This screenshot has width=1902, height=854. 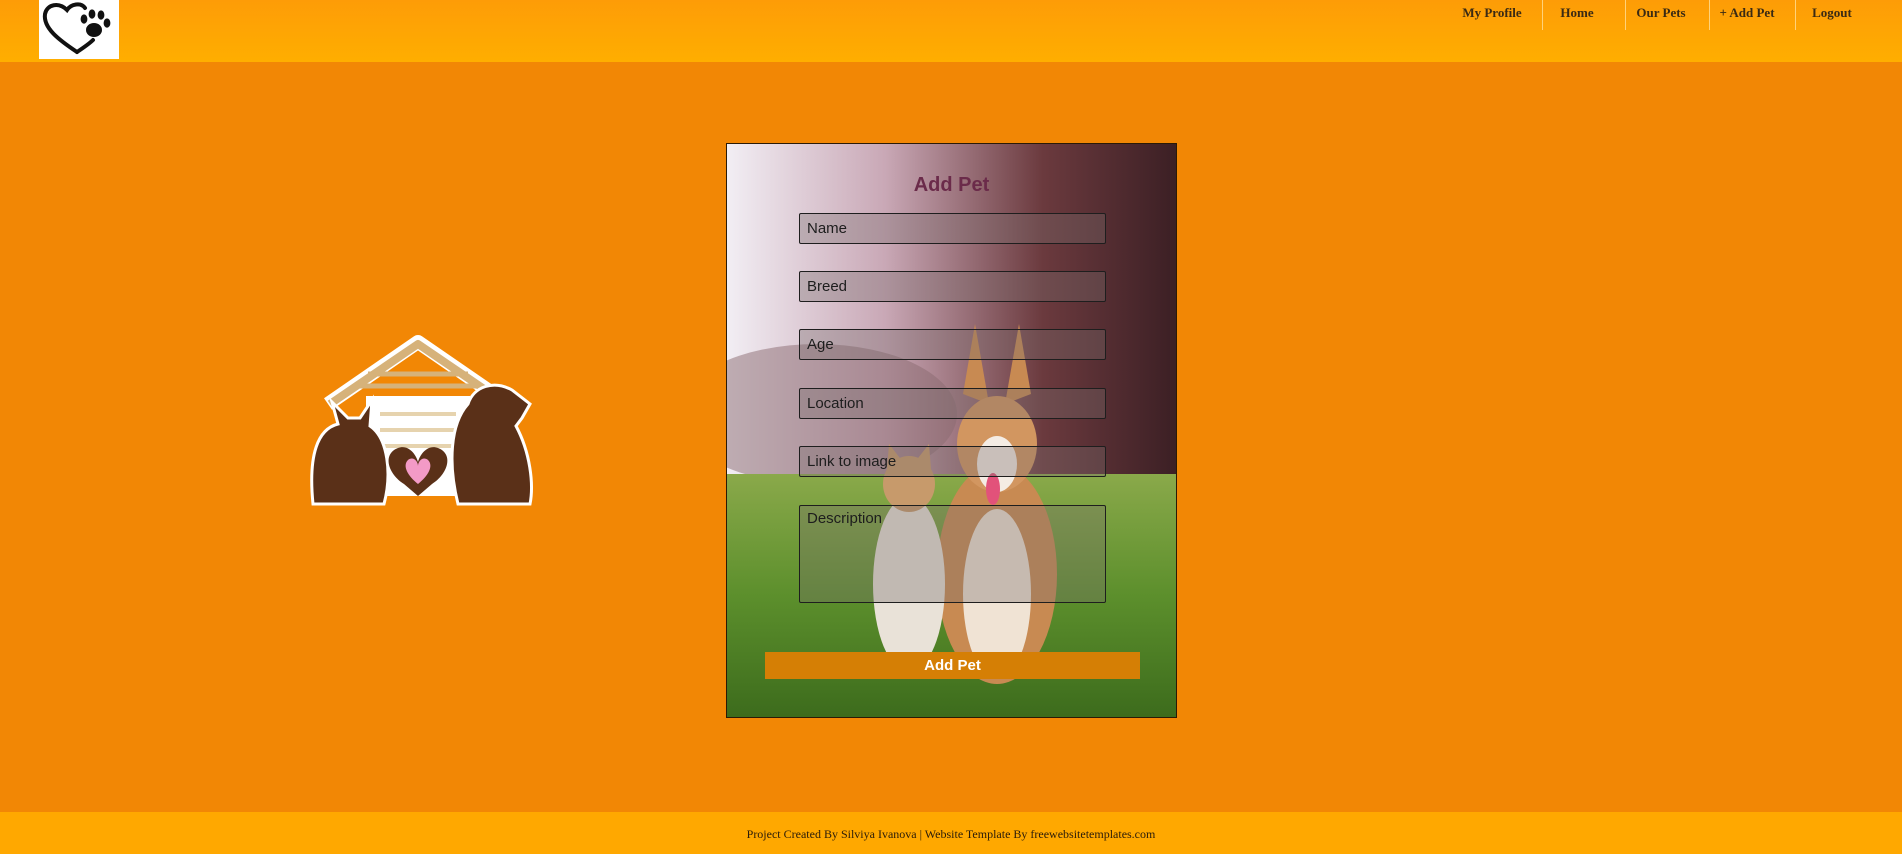 What do you see at coordinates (1661, 15) in the screenshot?
I see `nav-our-pets: Our Pets` at bounding box center [1661, 15].